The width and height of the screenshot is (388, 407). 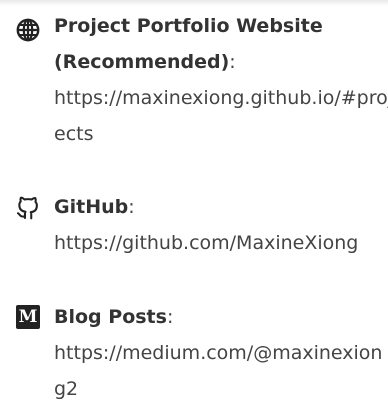 What do you see at coordinates (221, 243) in the screenshot?
I see `github-link: https://github.com/MaxineXiong` at bounding box center [221, 243].